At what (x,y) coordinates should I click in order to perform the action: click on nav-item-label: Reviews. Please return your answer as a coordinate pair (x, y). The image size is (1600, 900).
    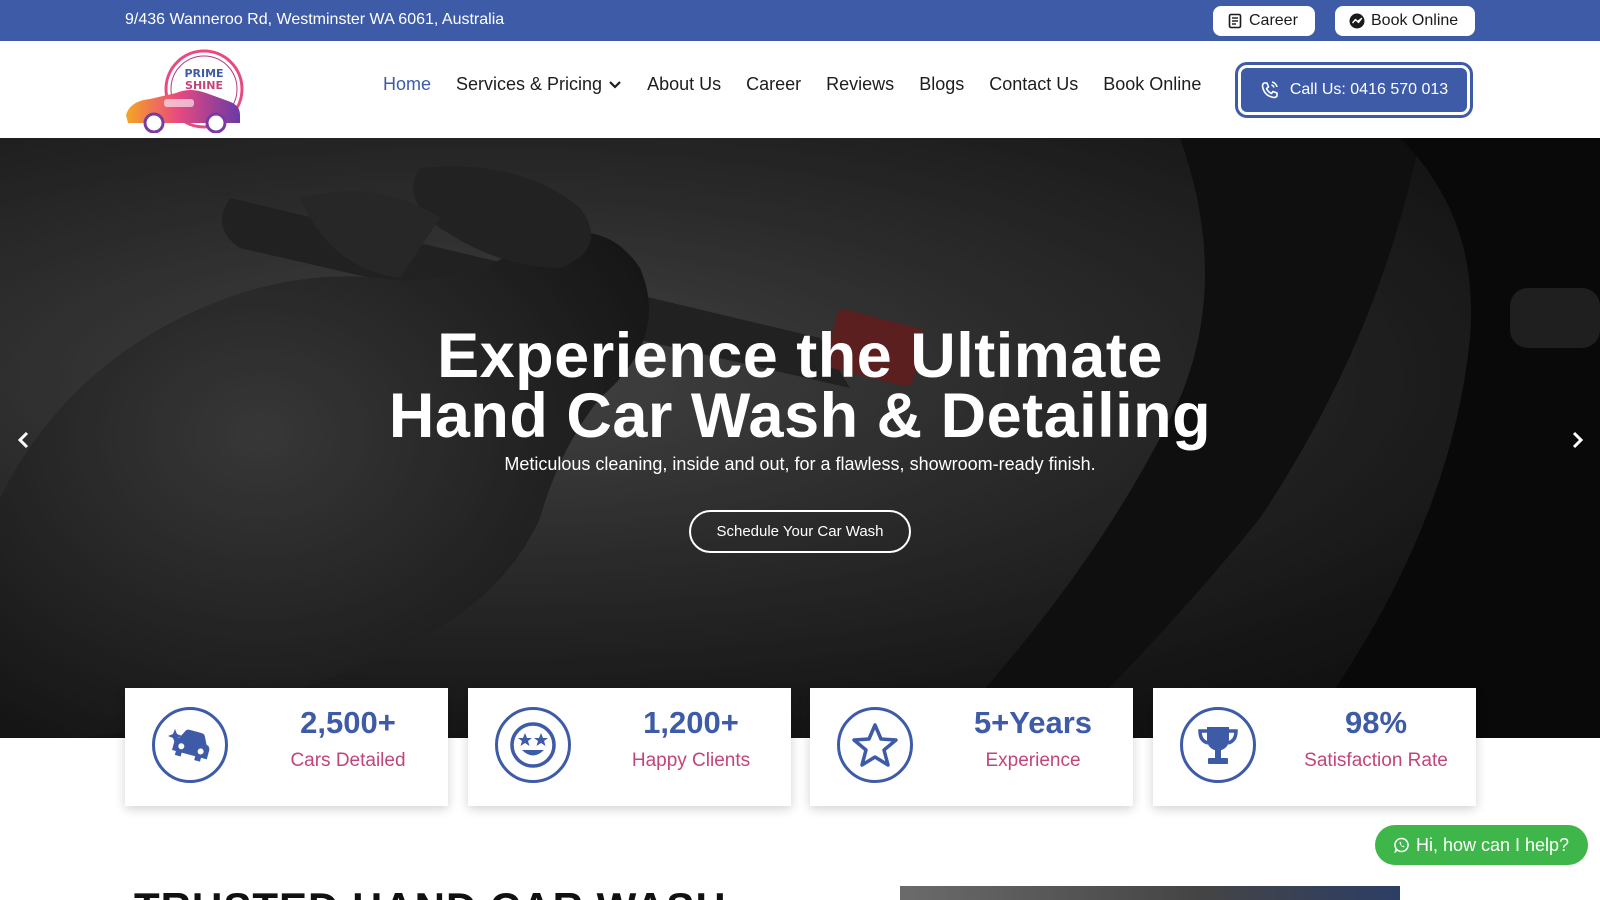
    Looking at the image, I should click on (860, 84).